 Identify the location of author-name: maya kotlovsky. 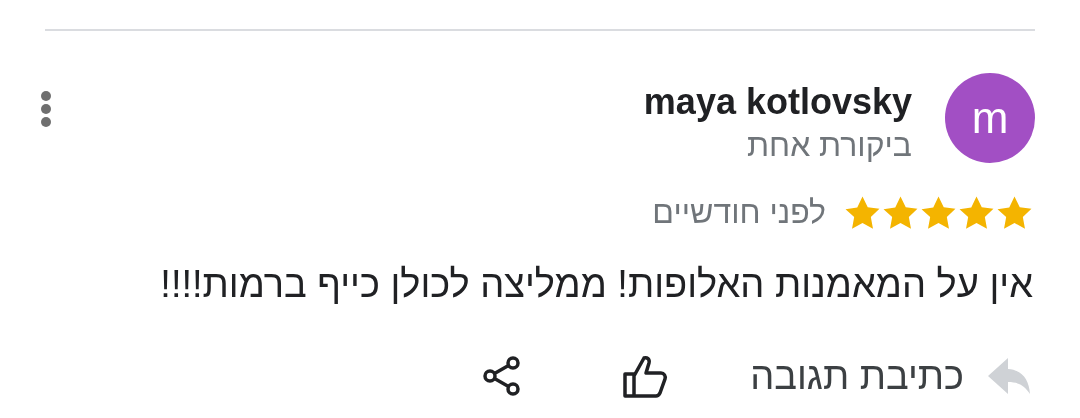
(777, 102).